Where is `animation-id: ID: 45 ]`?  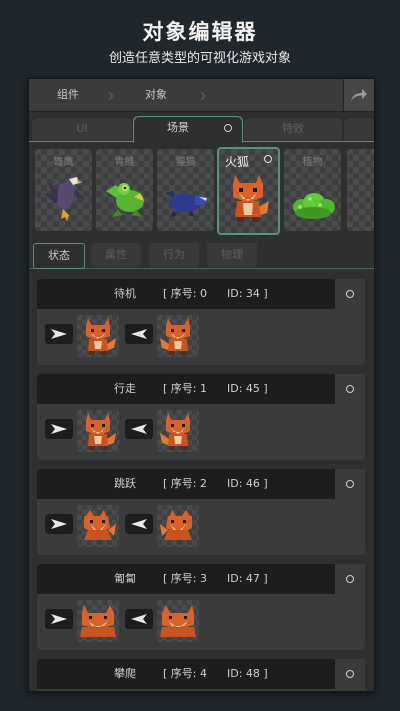 animation-id: ID: 45 ] is located at coordinates (247, 388).